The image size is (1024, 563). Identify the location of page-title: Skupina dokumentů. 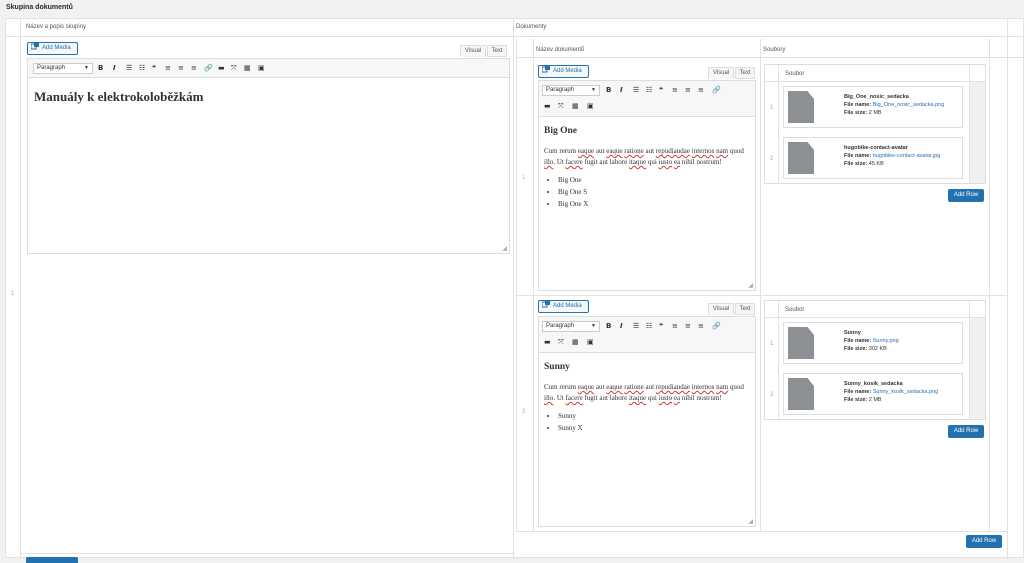
(39, 7).